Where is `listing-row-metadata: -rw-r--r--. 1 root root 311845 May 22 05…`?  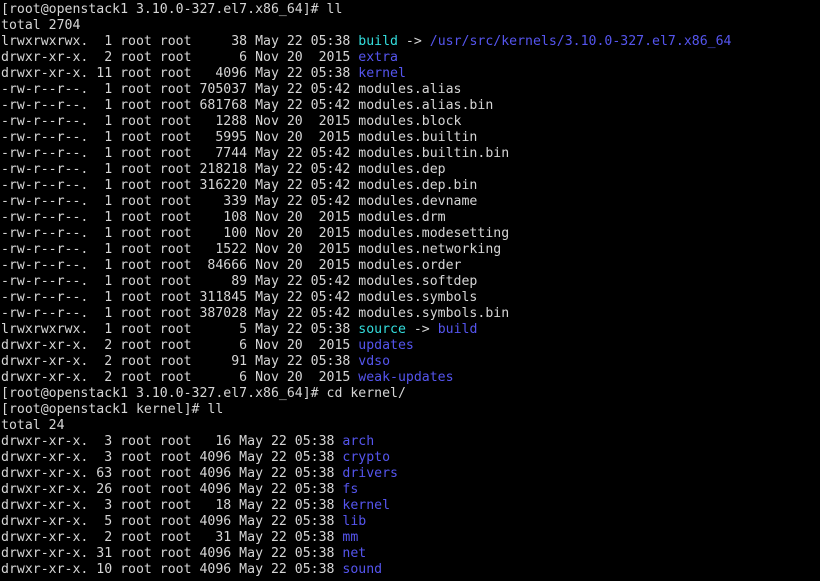 listing-row-metadata: -rw-r--r--. 1 root root 311845 May 22 05… is located at coordinates (180, 297).